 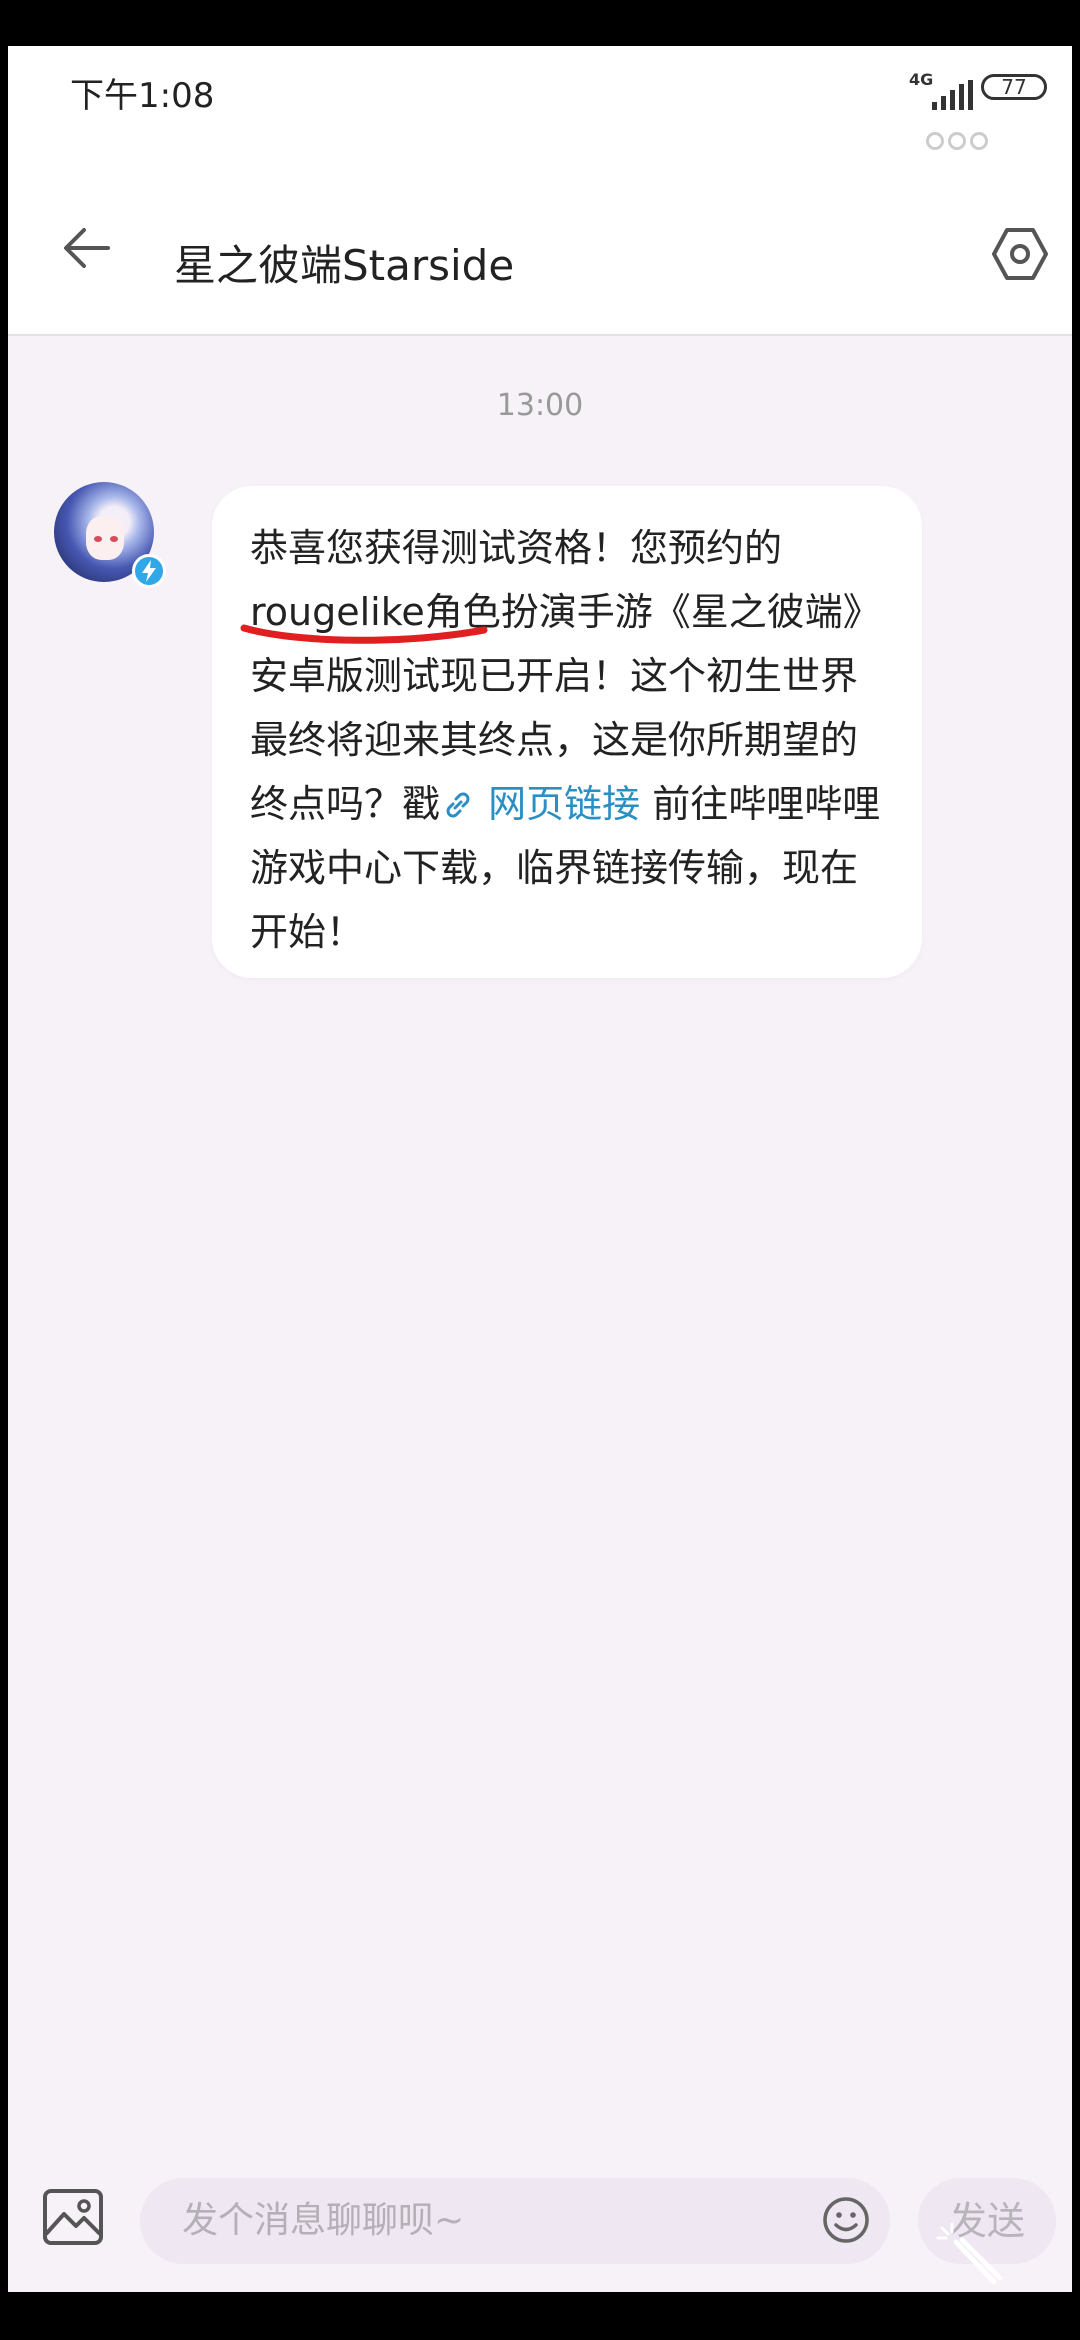 What do you see at coordinates (921, 79) in the screenshot?
I see `network-type: 4G` at bounding box center [921, 79].